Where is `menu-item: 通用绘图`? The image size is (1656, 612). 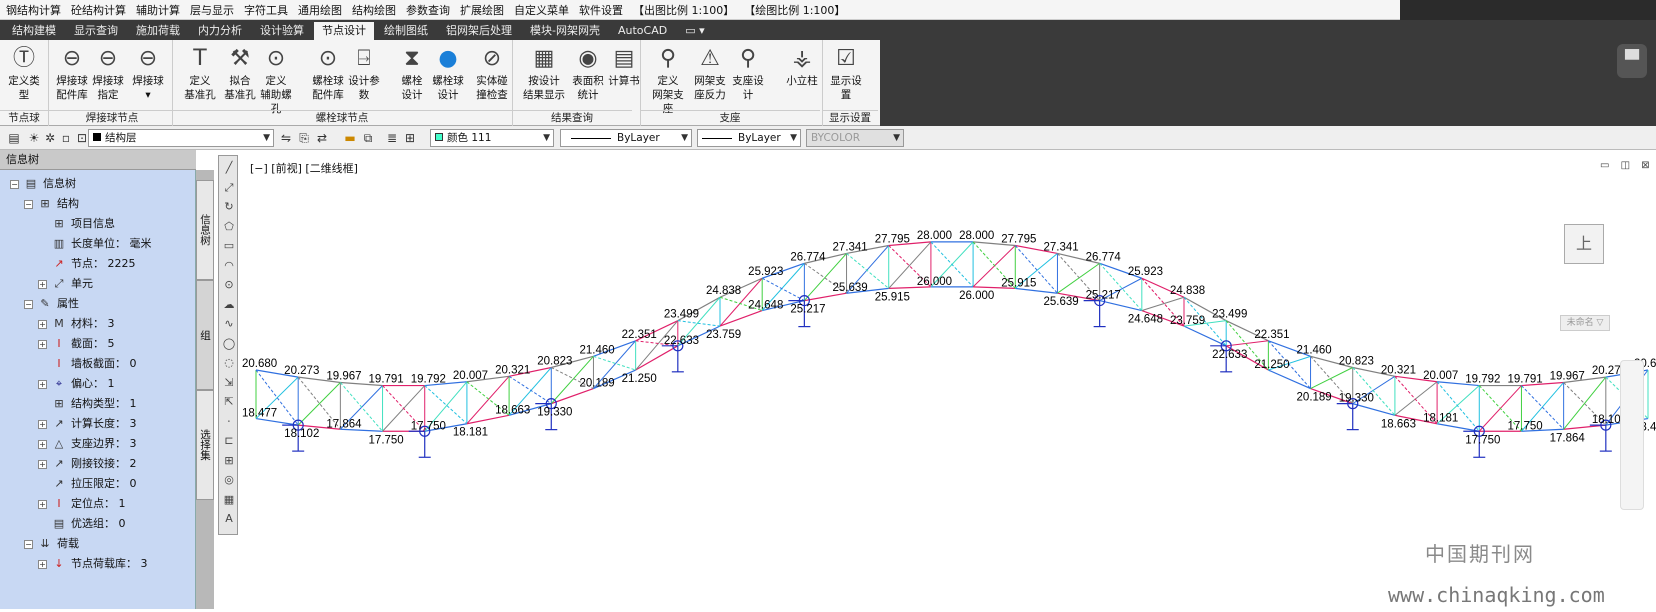 menu-item: 通用绘图 is located at coordinates (320, 10).